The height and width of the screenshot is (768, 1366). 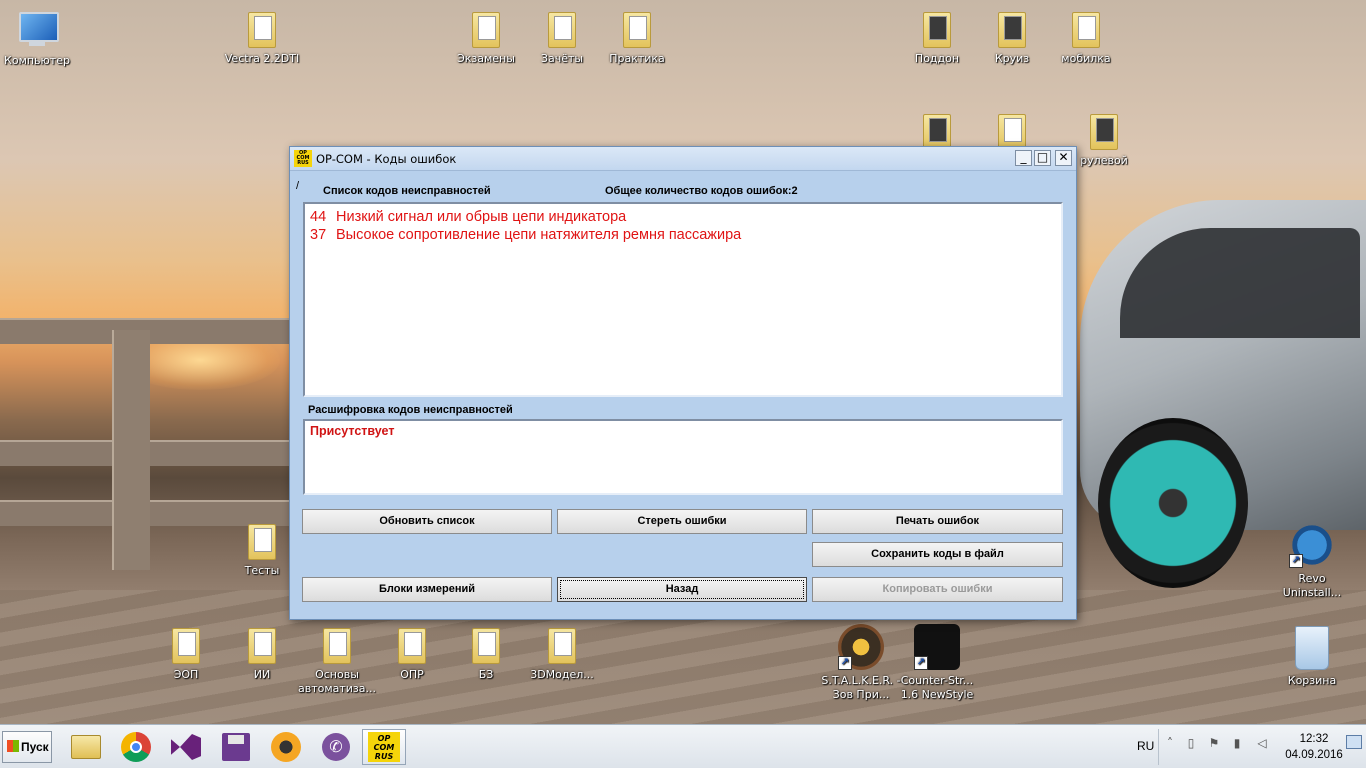 What do you see at coordinates (1314, 755) in the screenshot?
I see `clock-date: 04.09.2016` at bounding box center [1314, 755].